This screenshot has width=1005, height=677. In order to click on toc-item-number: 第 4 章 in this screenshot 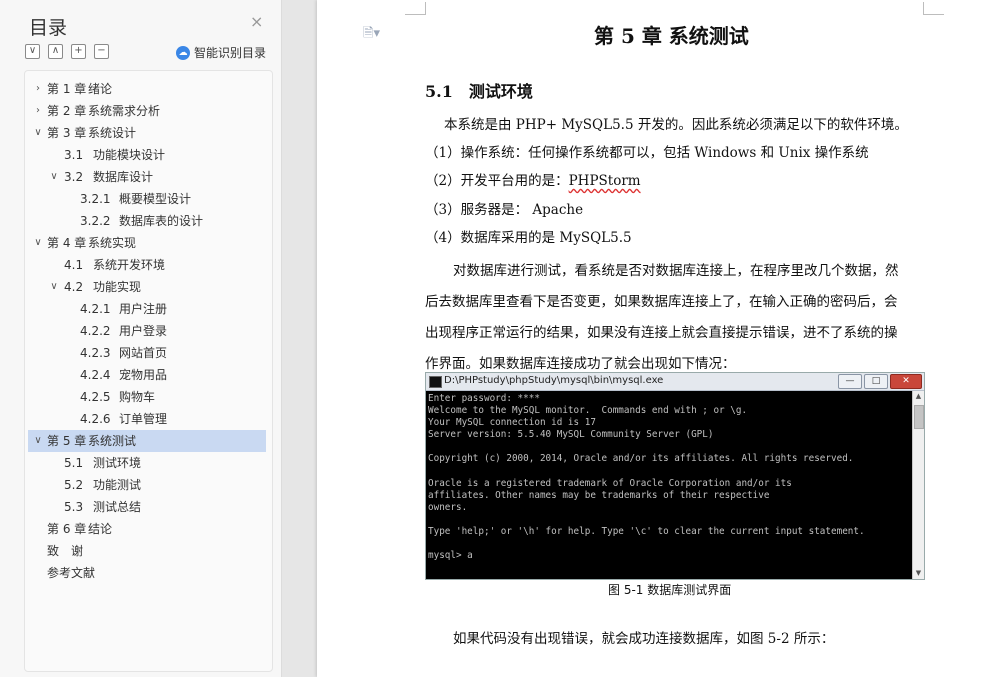, I will do `click(67, 243)`.